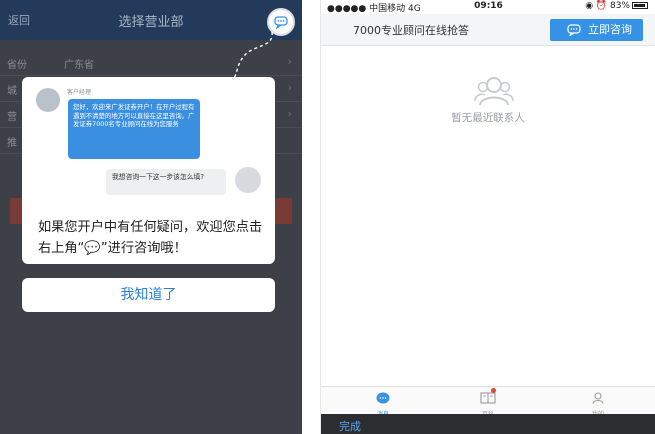 The height and width of the screenshot is (434, 655). What do you see at coordinates (488, 398) in the screenshot?
I see `encyclopedia-icon` at bounding box center [488, 398].